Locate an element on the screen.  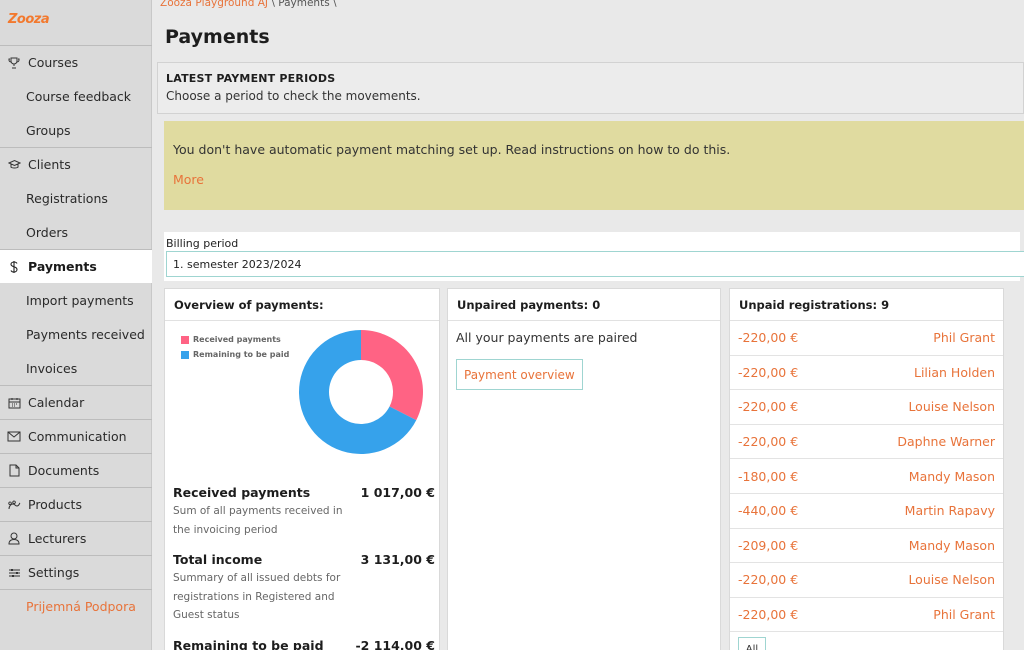
calendar-icon is located at coordinates (14, 403).